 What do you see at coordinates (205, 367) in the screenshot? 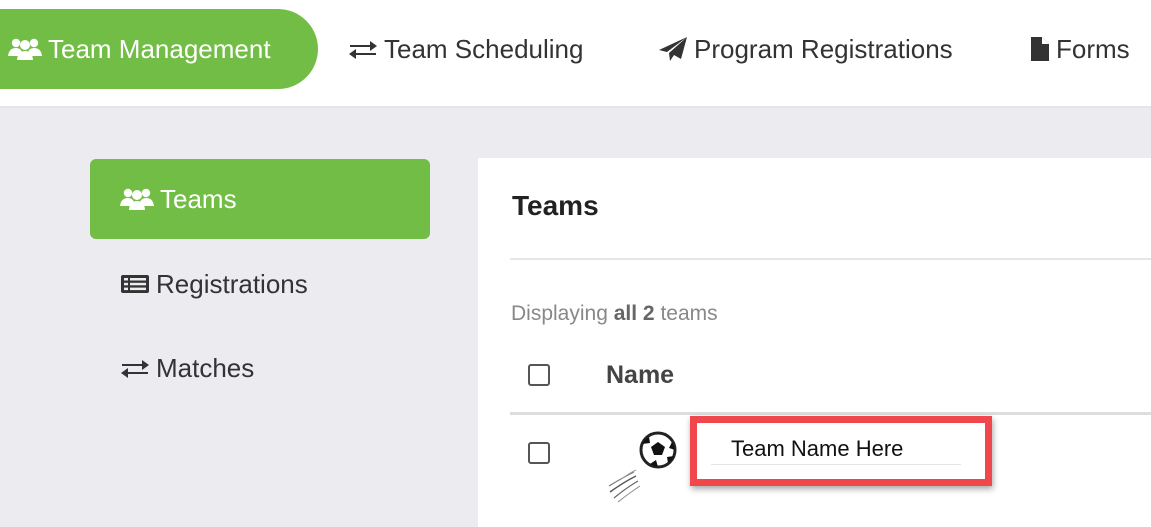
I see `sidebar-item-label: Matches` at bounding box center [205, 367].